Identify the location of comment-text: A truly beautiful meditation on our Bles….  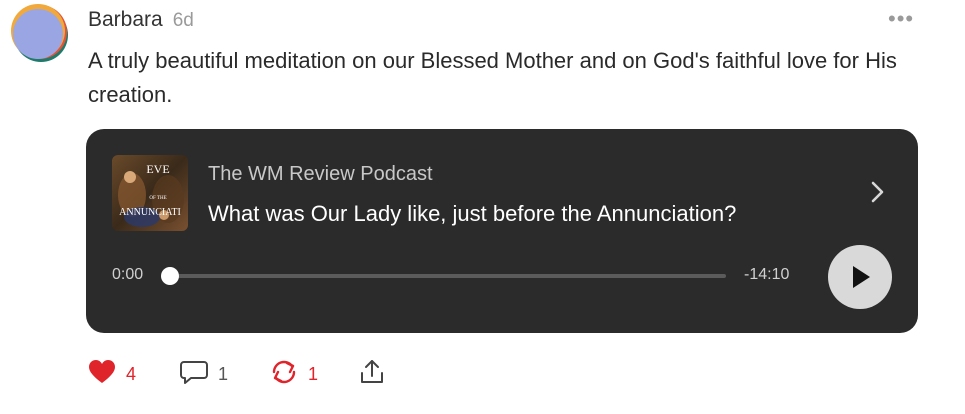
(492, 77).